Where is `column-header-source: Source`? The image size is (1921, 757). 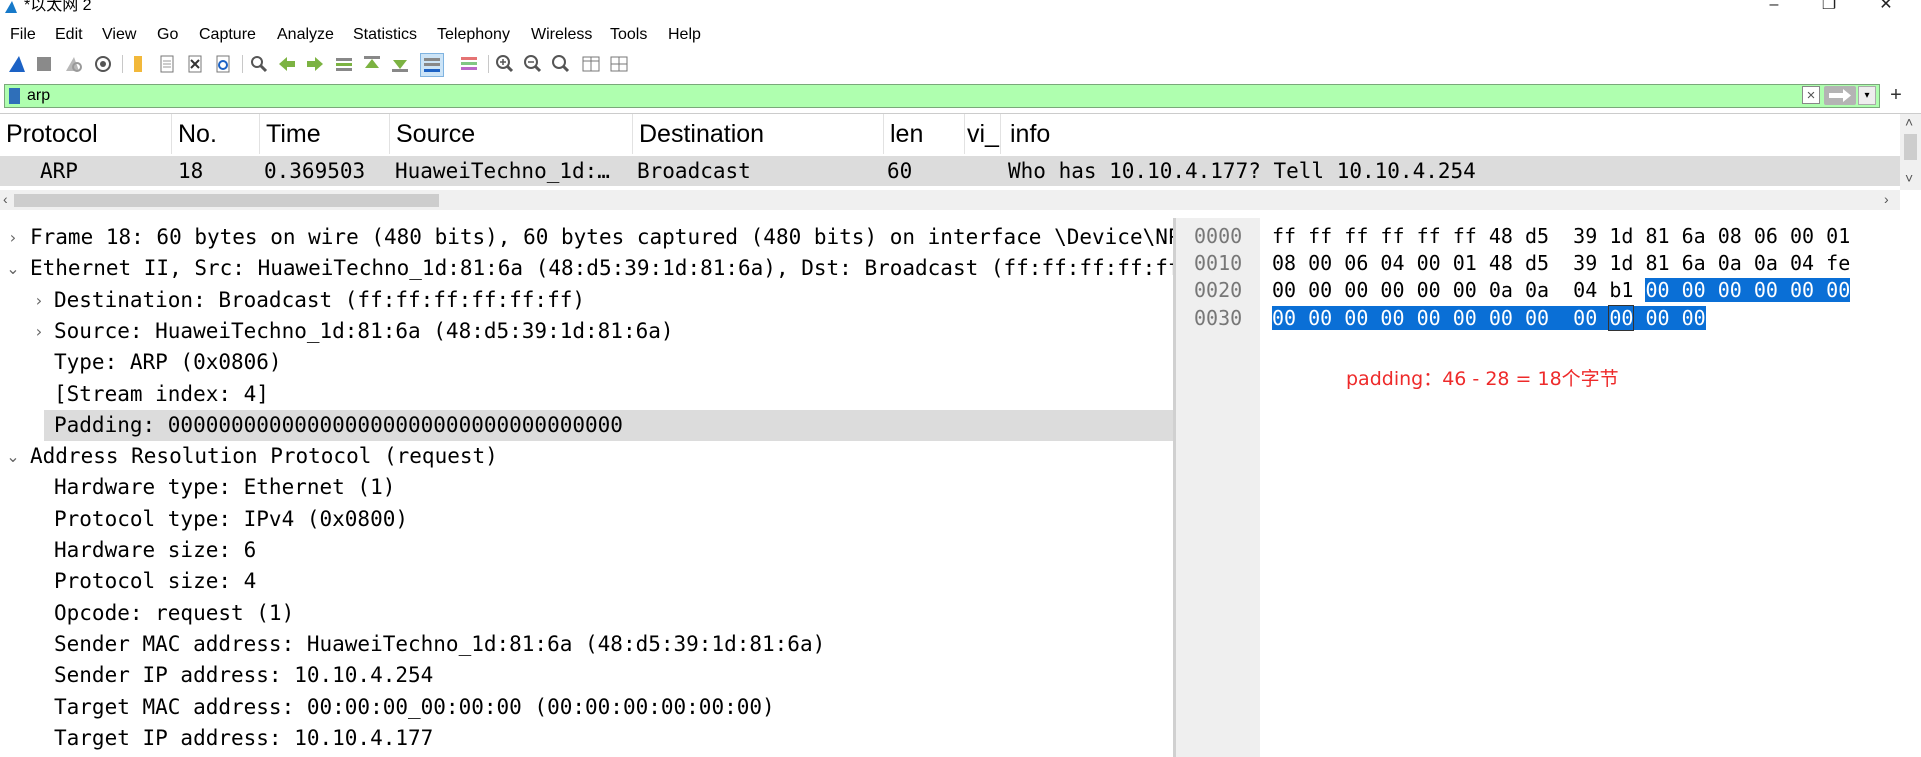
column-header-source: Source is located at coordinates (511, 134).